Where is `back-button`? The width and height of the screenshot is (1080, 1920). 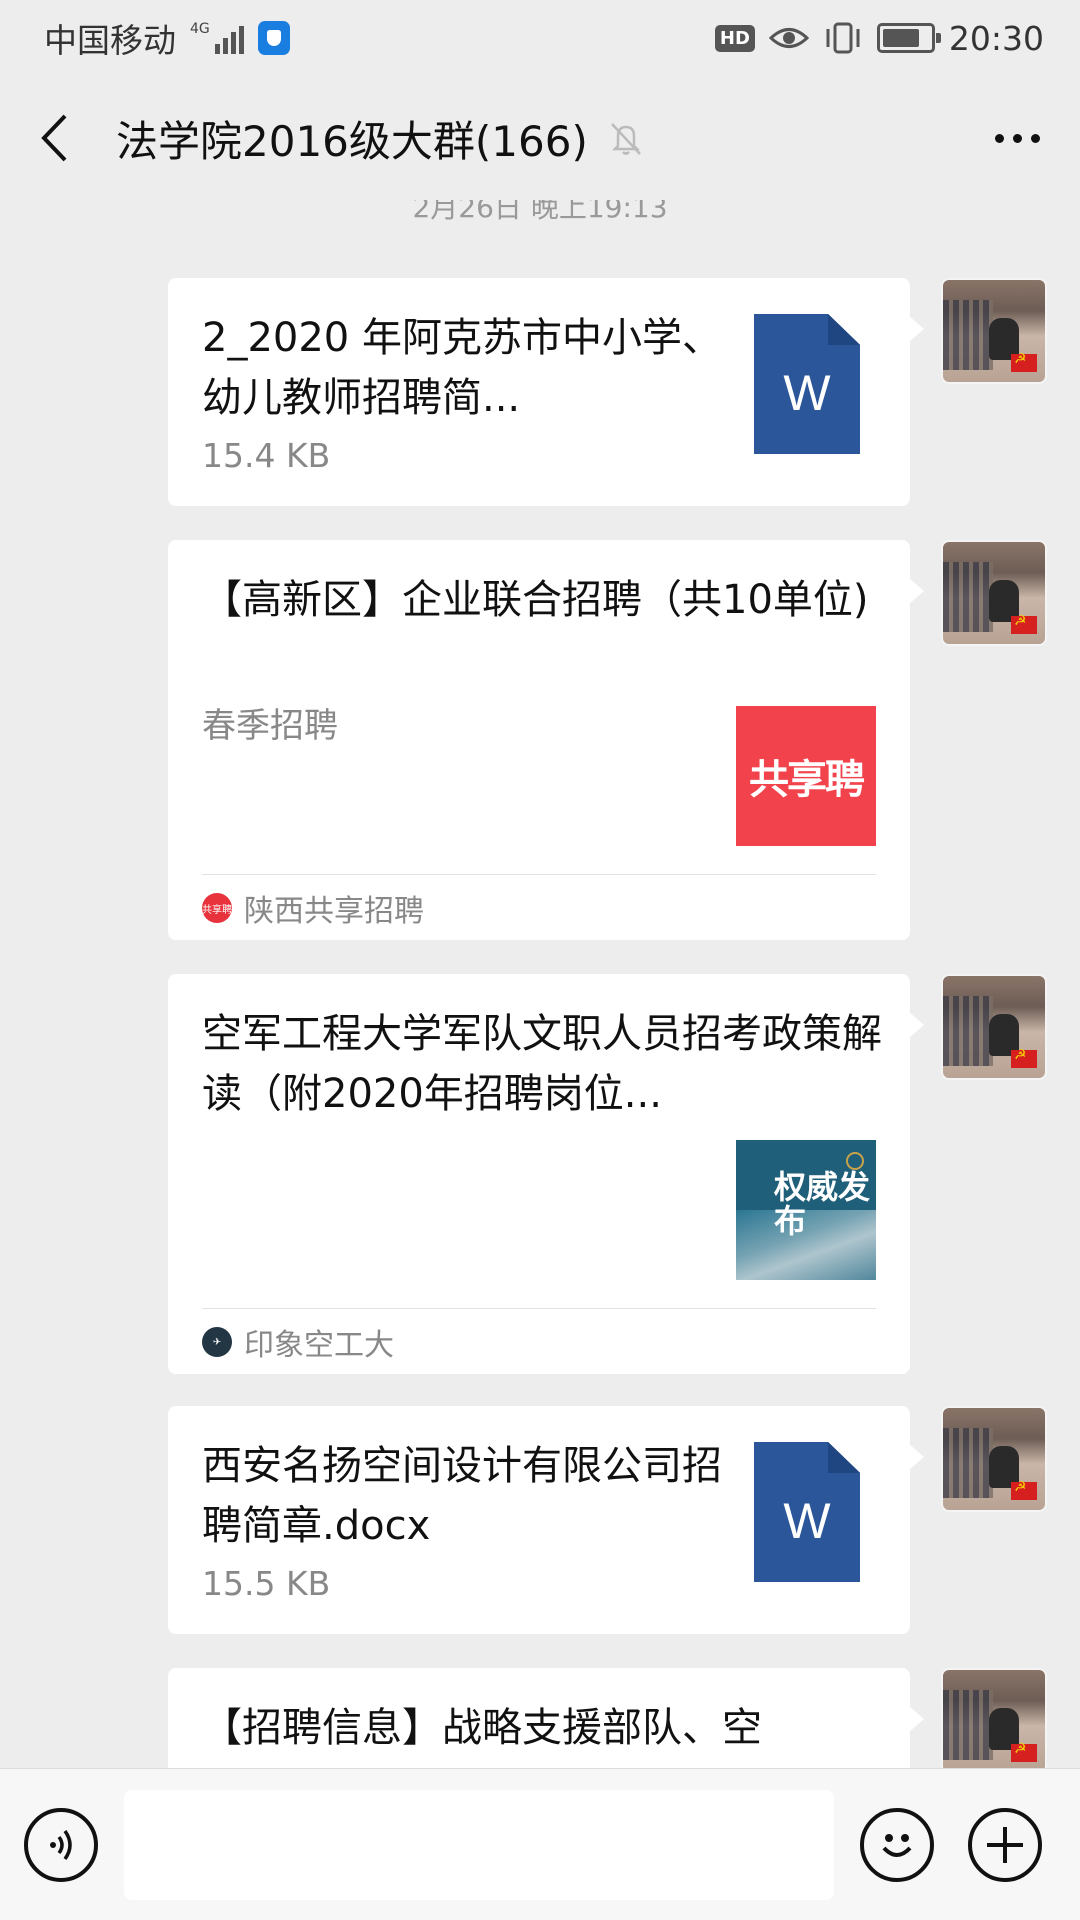 back-button is located at coordinates (54, 138).